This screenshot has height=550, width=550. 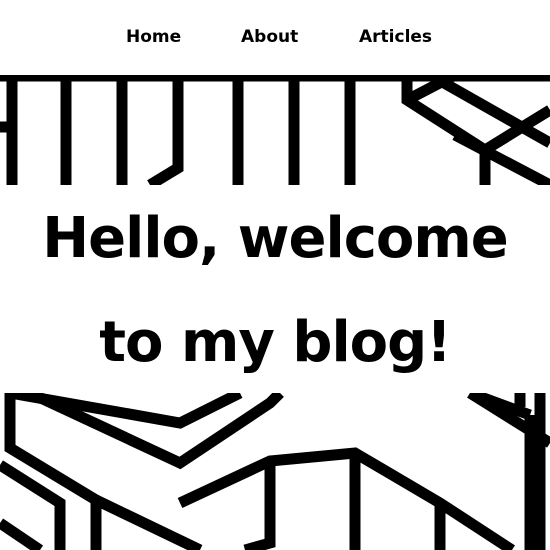 I want to click on hero-title-line-2: to my blog!, so click(x=275, y=342).